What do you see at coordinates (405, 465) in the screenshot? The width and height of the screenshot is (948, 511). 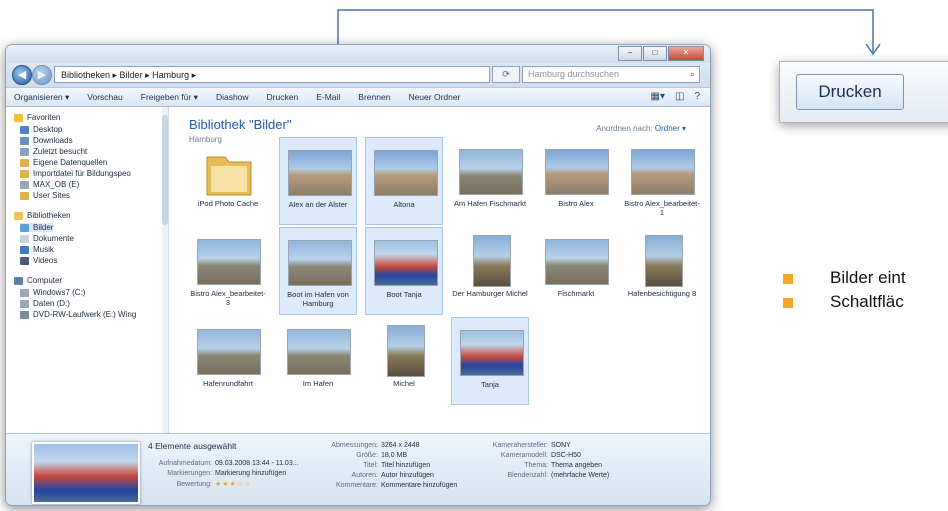 I see `detail-value: Titel hinzufügen` at bounding box center [405, 465].